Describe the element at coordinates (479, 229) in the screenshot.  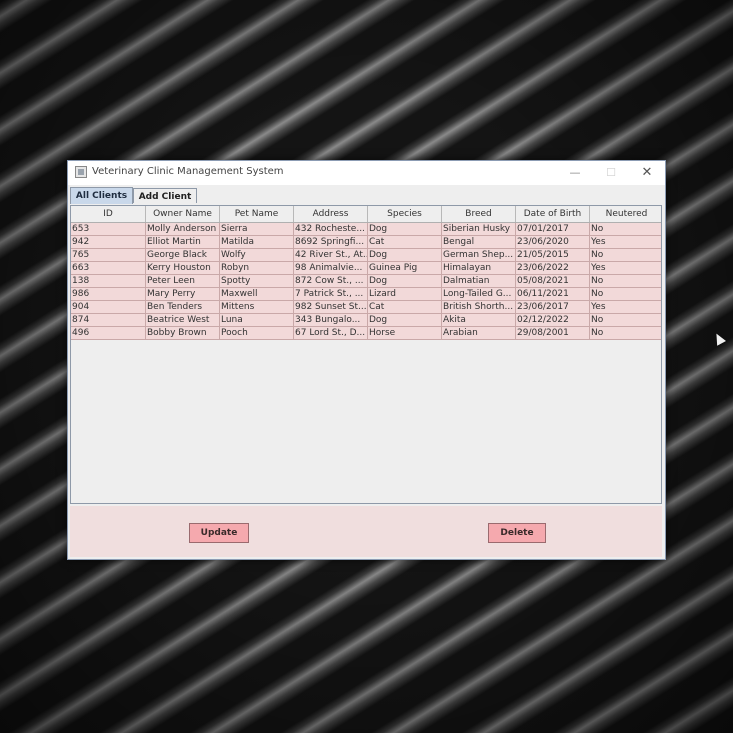
I see `cell-breed: Siberian Husky` at that location.